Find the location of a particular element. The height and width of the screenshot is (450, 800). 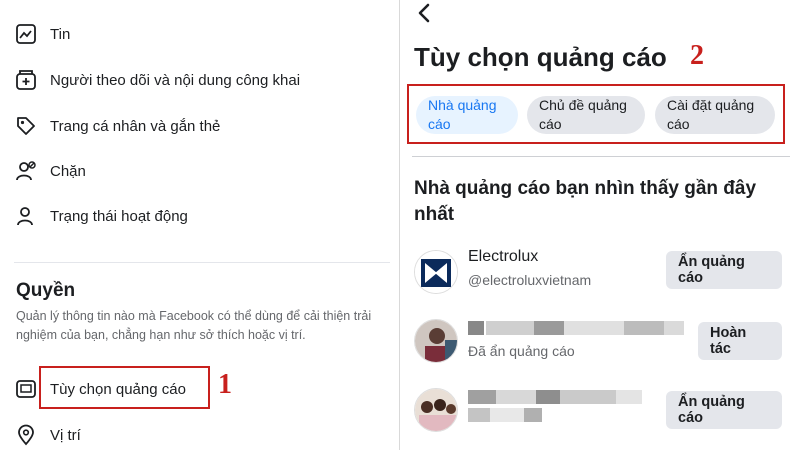

advertiser-handle: @electroluxvietnam is located at coordinates (530, 280).